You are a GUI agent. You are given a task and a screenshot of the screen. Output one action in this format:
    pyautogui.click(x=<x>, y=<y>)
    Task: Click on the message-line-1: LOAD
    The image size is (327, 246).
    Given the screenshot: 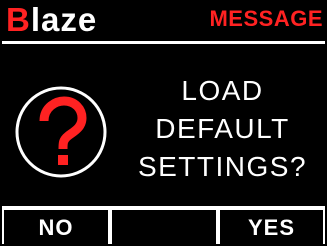 What is the action you would take?
    pyautogui.click(x=222, y=90)
    